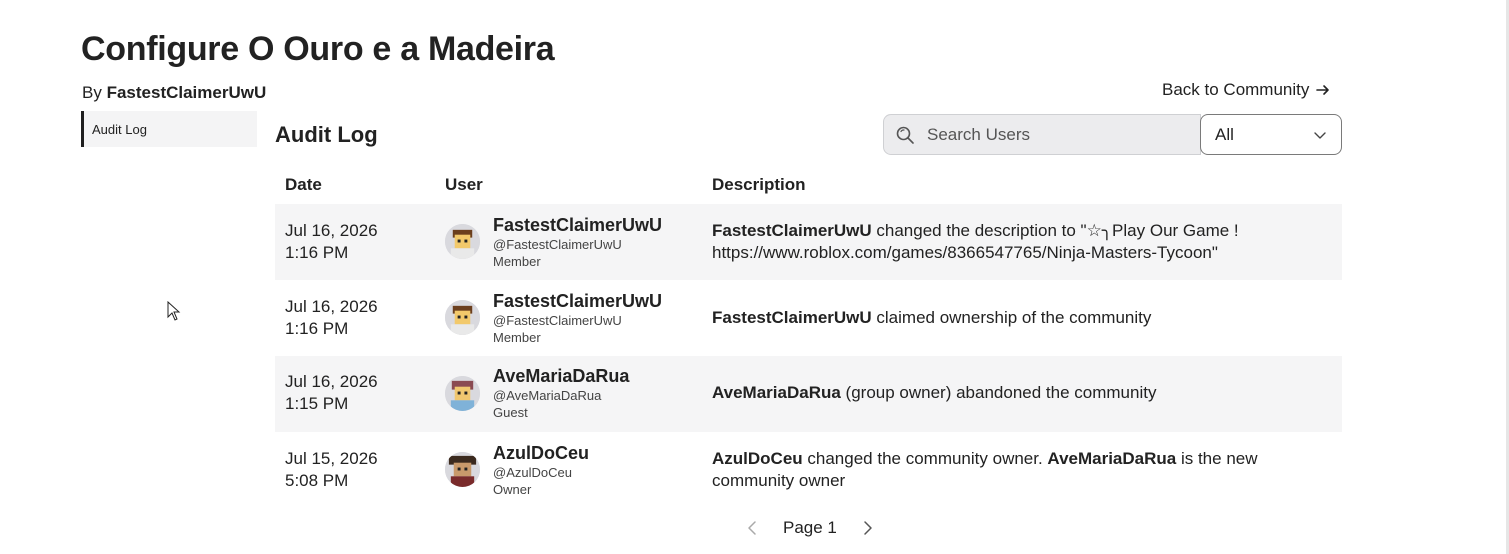  What do you see at coordinates (925, 458) in the screenshot?
I see `desc-text: changed the community owner.` at bounding box center [925, 458].